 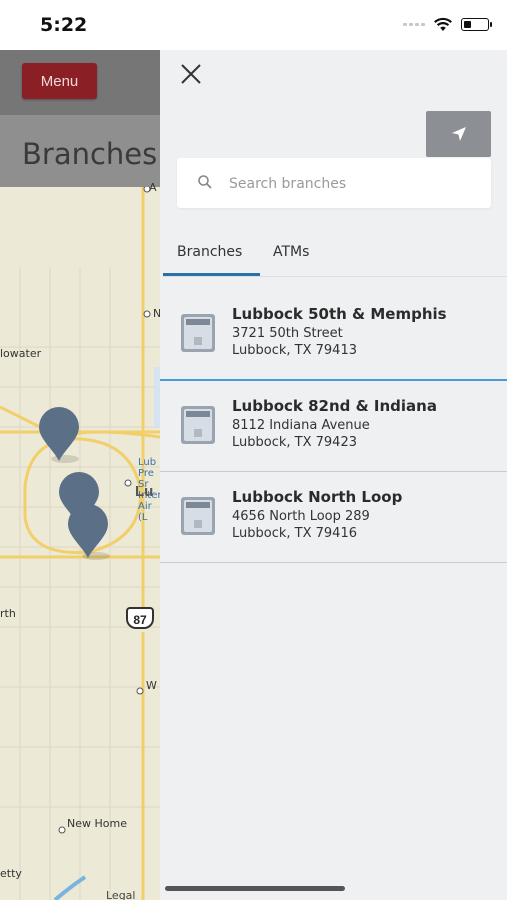 What do you see at coordinates (317, 497) in the screenshot?
I see `branch-name: Lubbock North Loop` at bounding box center [317, 497].